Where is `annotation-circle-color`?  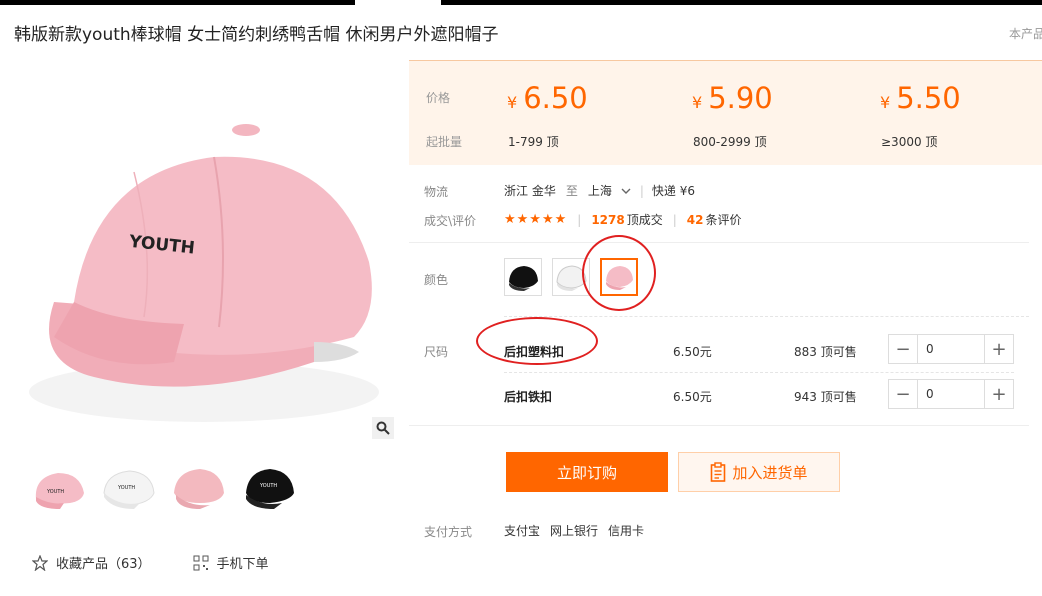 annotation-circle-color is located at coordinates (619, 273).